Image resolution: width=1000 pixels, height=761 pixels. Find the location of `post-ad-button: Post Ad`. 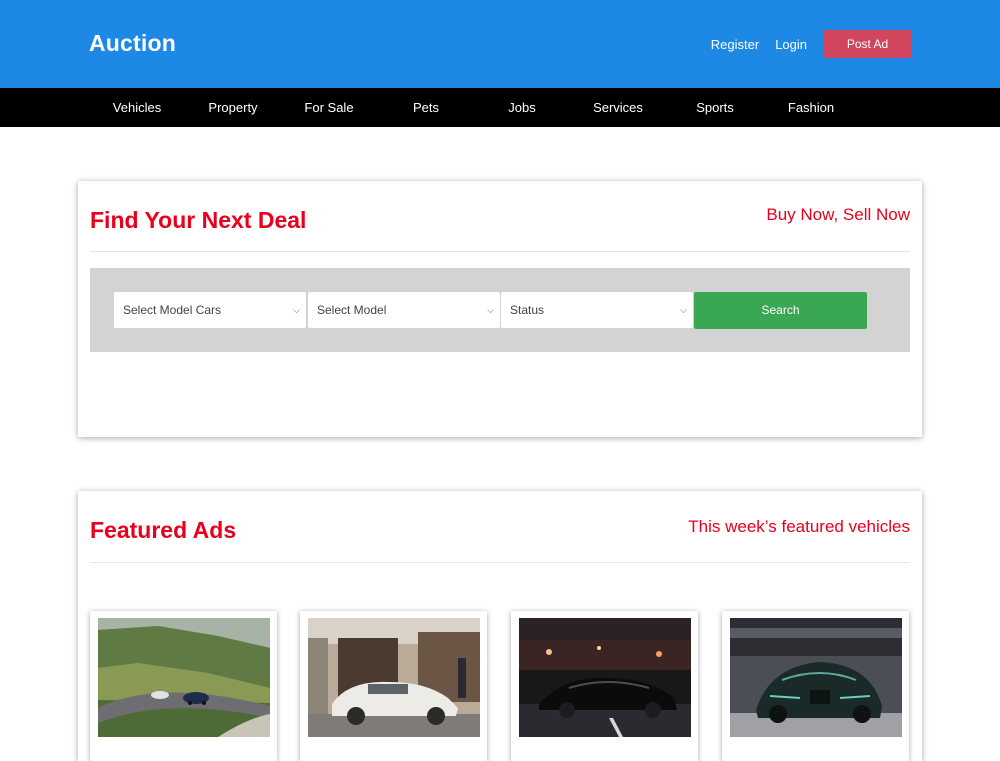

post-ad-button: Post Ad is located at coordinates (867, 44).